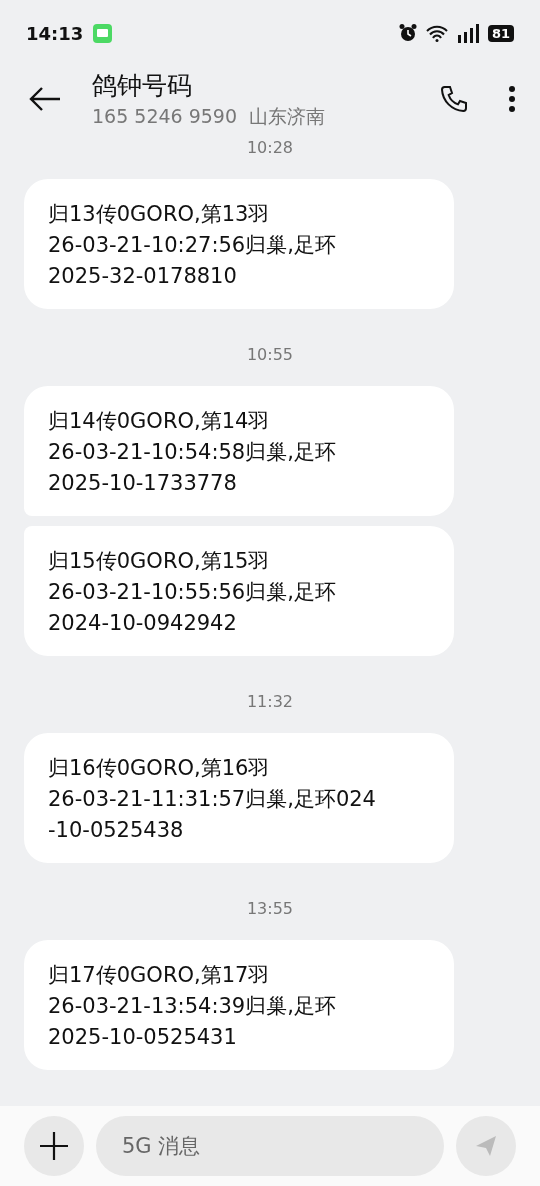  Describe the element at coordinates (239, 243) in the screenshot. I see `message-bubble: 归13传0GORO,第13羽 26-03-21-10:27:56归巢,足环 2025-32-0178810` at that location.